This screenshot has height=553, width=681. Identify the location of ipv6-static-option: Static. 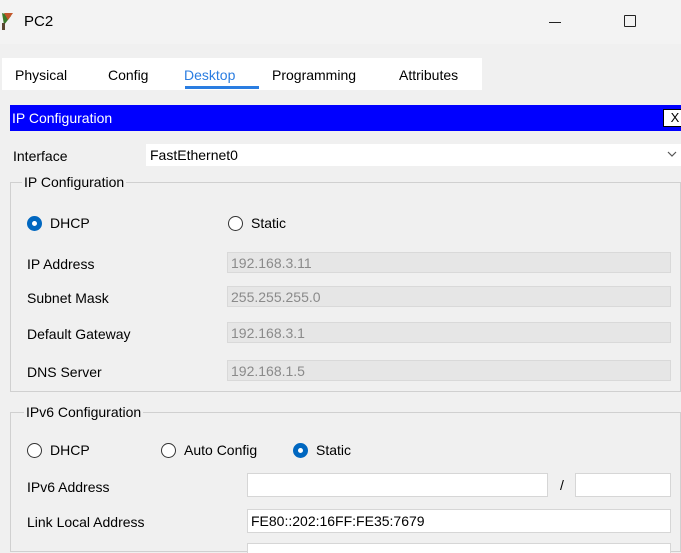
(322, 450).